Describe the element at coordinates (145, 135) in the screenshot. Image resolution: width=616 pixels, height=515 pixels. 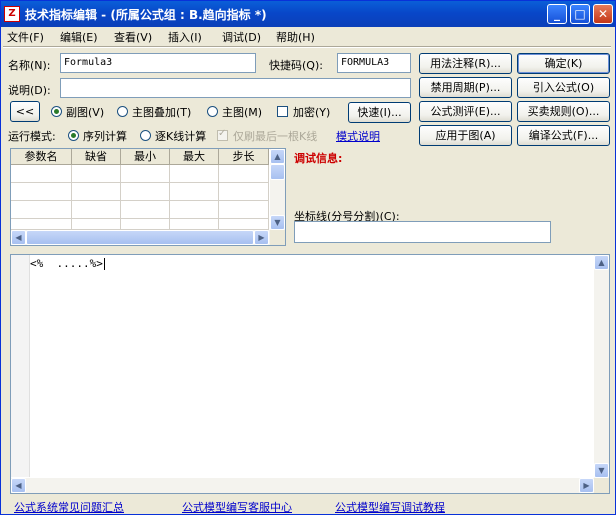
I see `per-bar-calc-radio` at that location.